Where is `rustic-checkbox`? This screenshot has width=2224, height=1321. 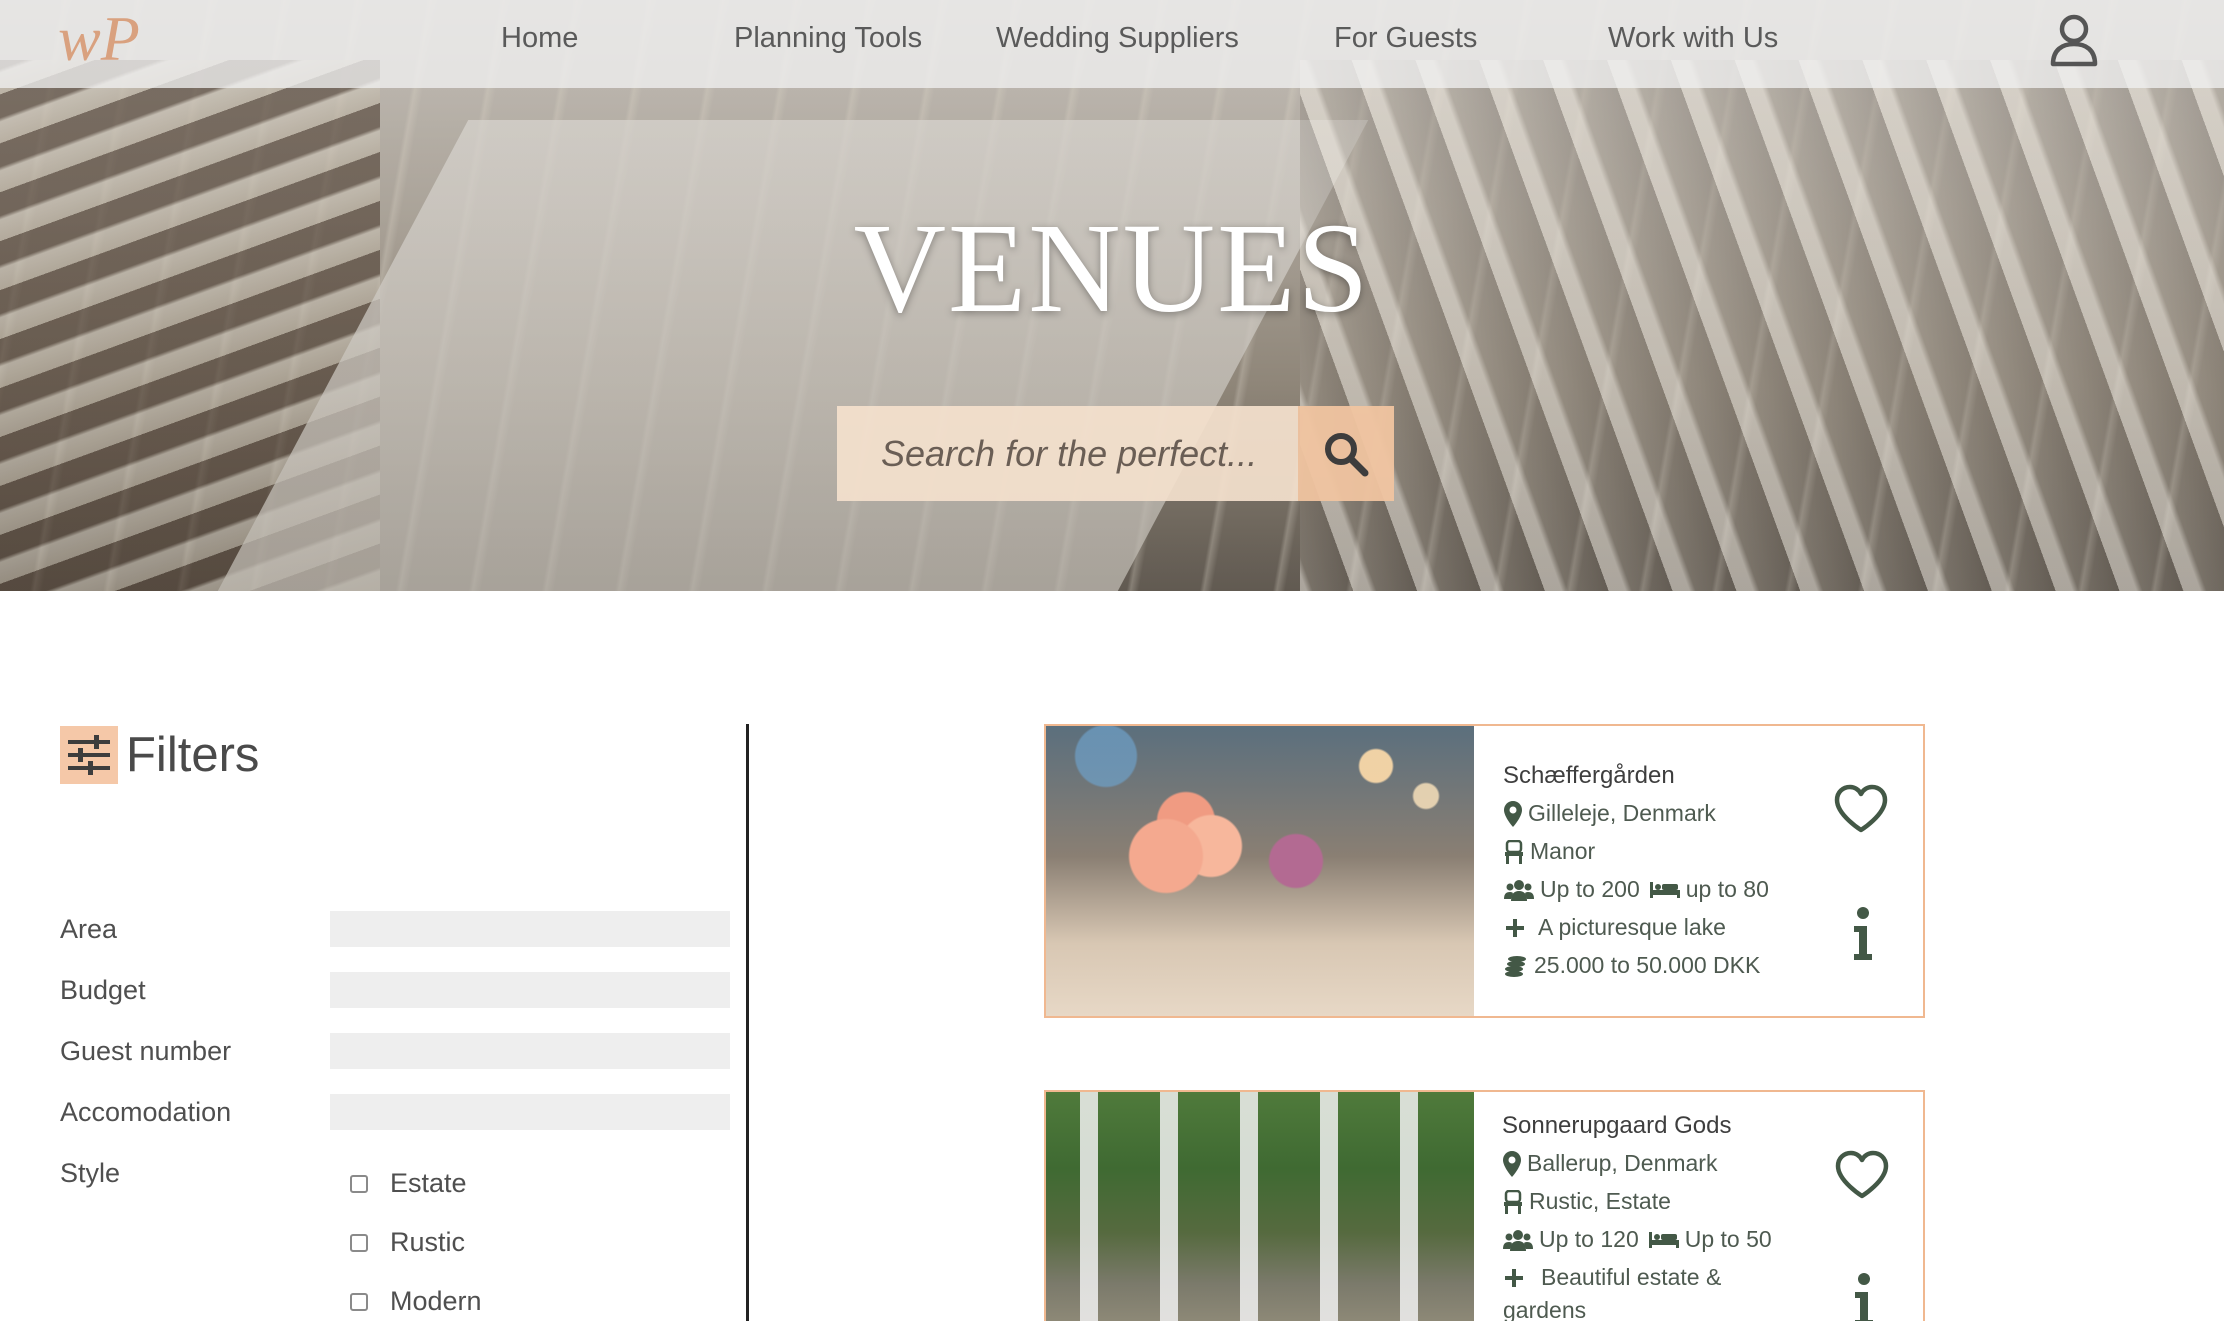 rustic-checkbox is located at coordinates (359, 1242).